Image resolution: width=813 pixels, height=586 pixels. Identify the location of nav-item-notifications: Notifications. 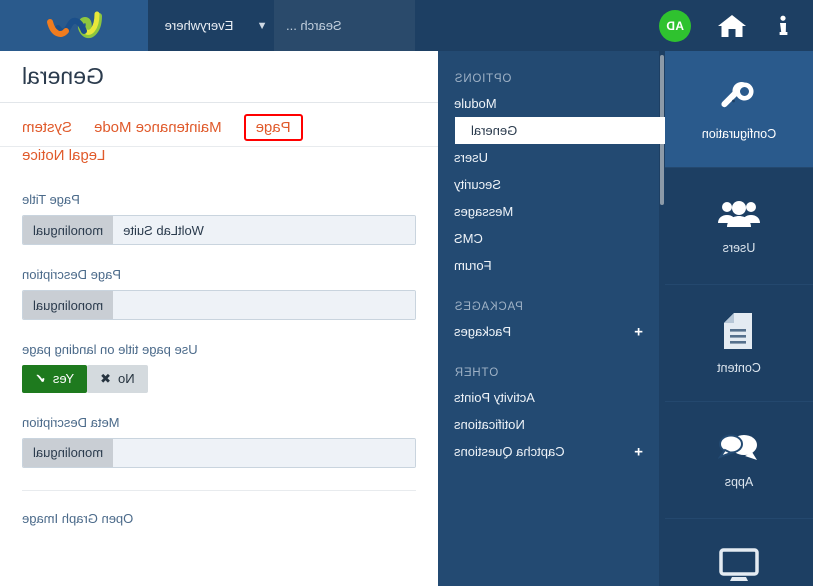
(551, 424).